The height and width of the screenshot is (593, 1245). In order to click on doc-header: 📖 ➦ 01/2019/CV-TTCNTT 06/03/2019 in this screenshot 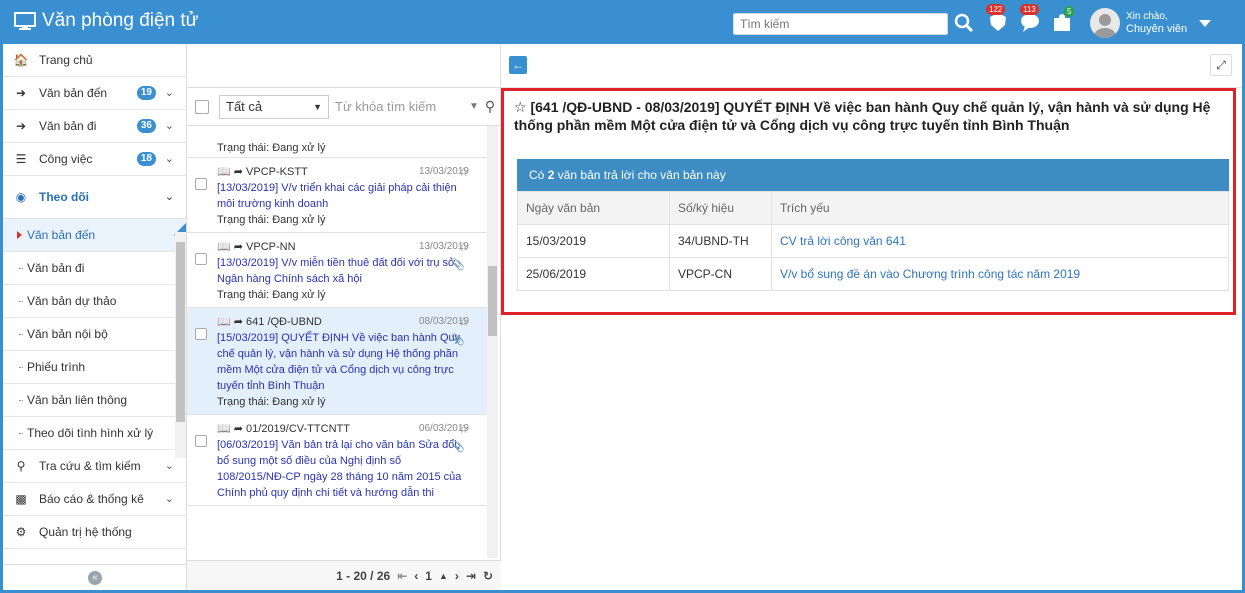, I will do `click(343, 429)`.